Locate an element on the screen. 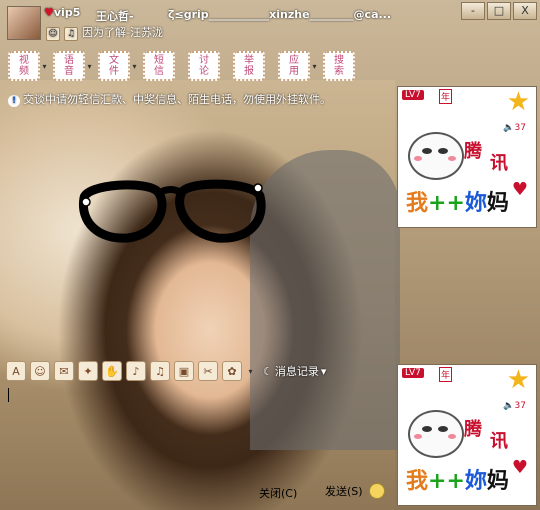 This screenshot has width=540, height=510. message-record-button: ☾ 消息记录 ▾ is located at coordinates (294, 371).